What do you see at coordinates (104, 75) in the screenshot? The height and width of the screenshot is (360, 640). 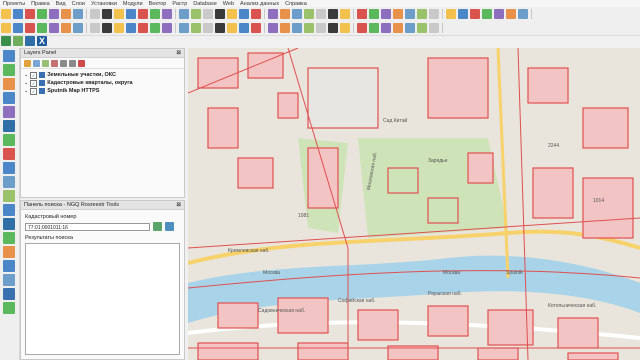 I see `layer-item: ⌄ ✓ Земельные участки, ОКС` at bounding box center [104, 75].